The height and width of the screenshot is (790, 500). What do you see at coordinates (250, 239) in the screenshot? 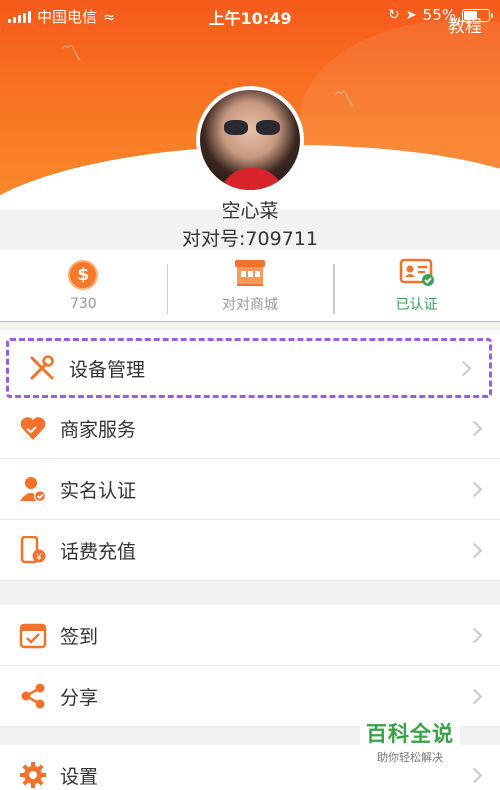
I see `account-id: 对对号:709711` at bounding box center [250, 239].